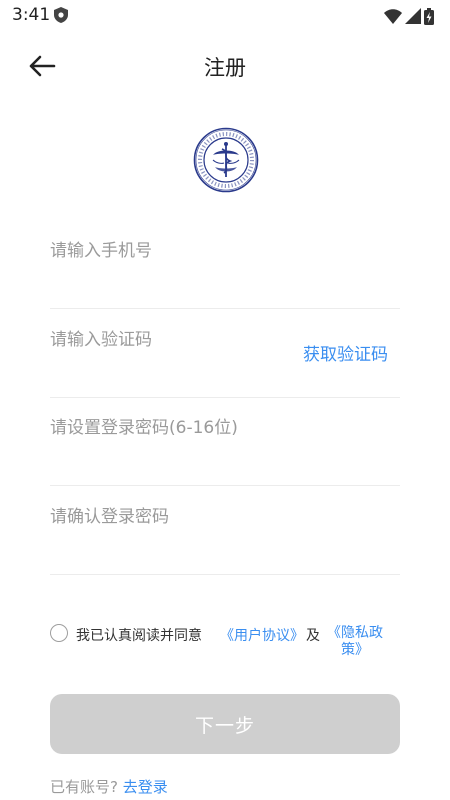 This screenshot has height=800, width=450. I want to click on agreement-radio, so click(59, 633).